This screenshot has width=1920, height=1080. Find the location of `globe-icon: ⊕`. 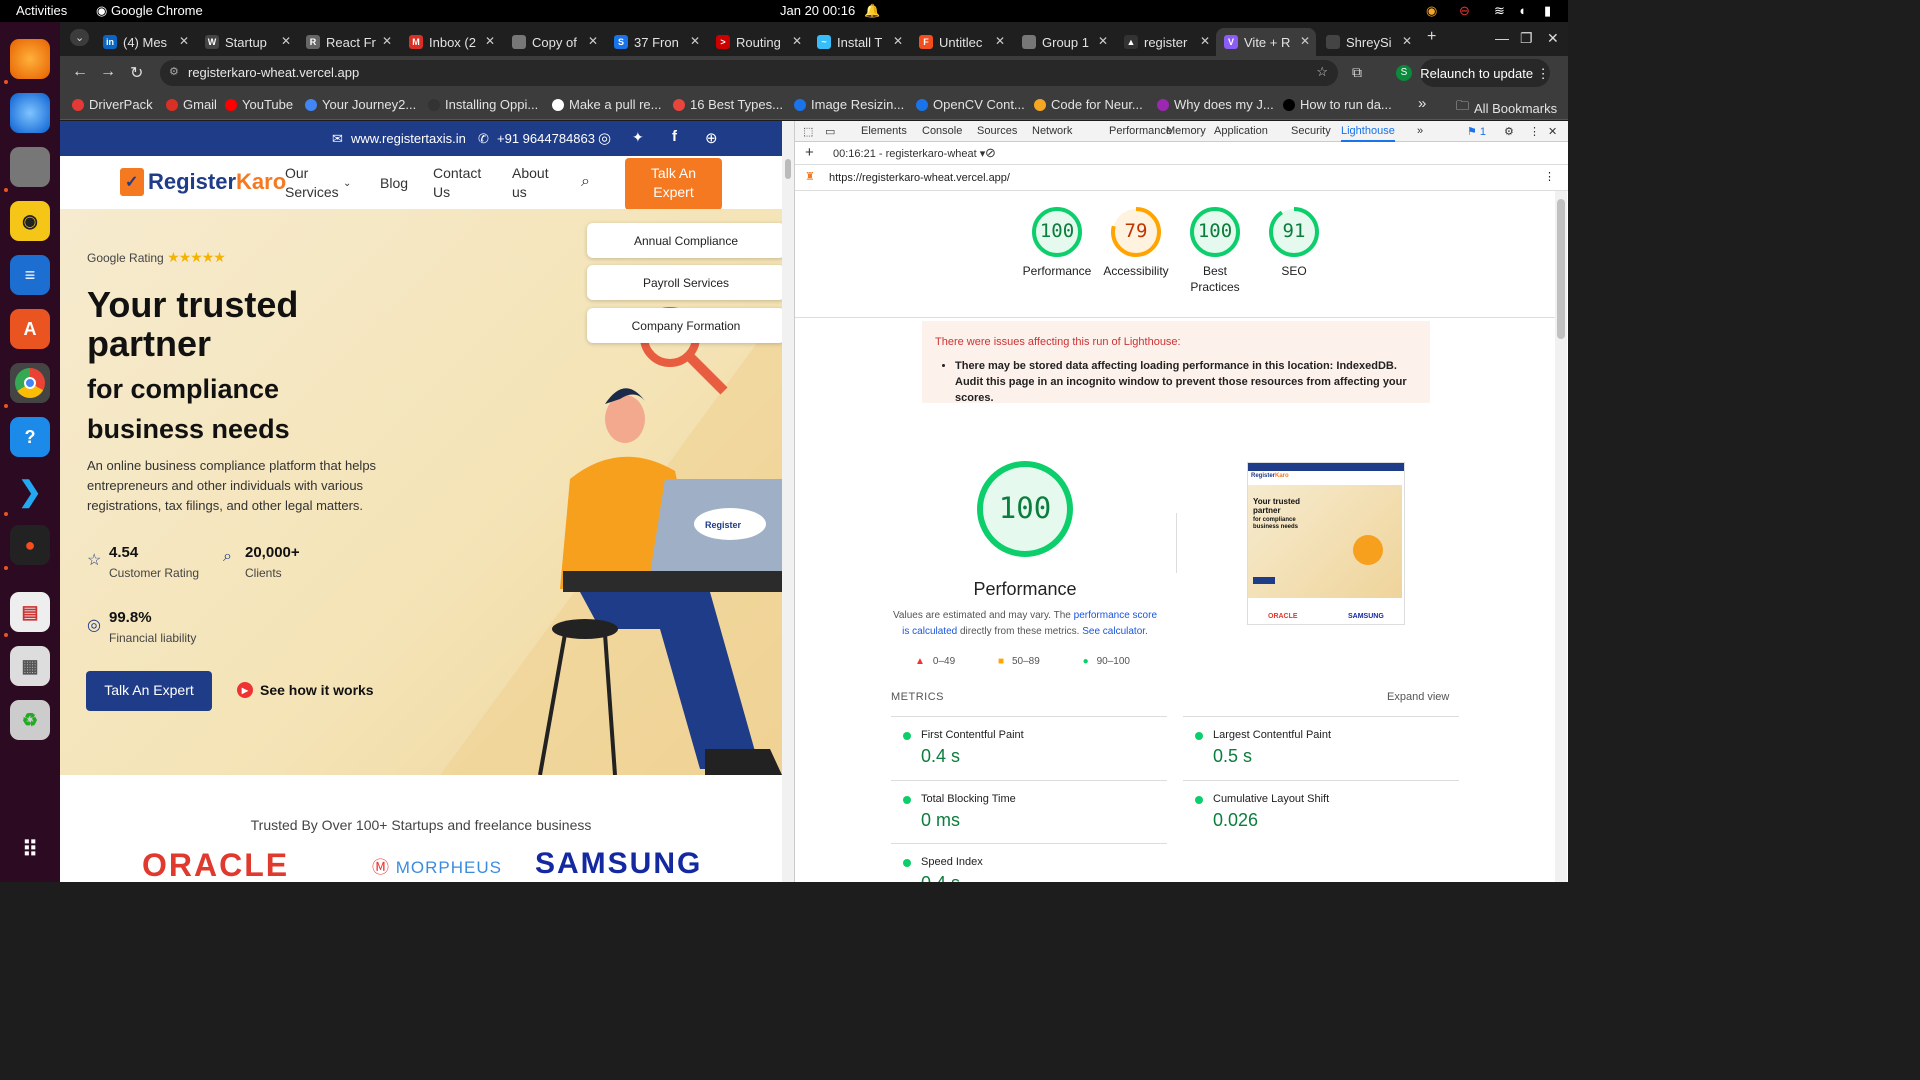

globe-icon: ⊕ is located at coordinates (711, 138).